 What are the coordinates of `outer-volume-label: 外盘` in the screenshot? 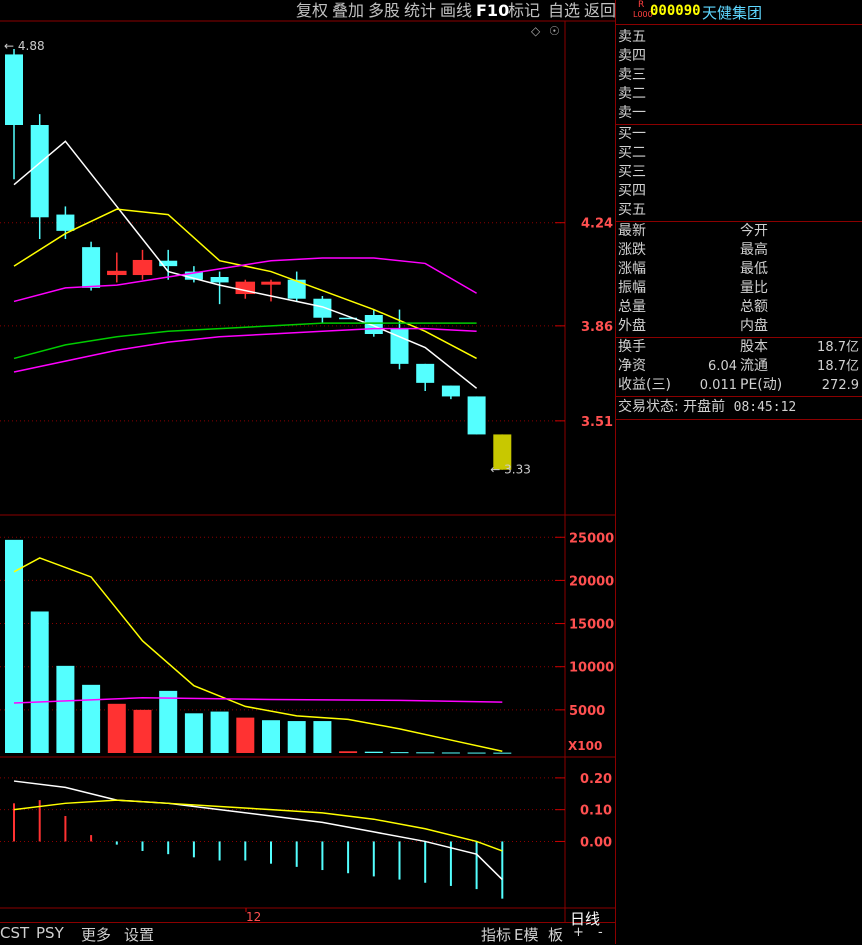 It's located at (632, 326).